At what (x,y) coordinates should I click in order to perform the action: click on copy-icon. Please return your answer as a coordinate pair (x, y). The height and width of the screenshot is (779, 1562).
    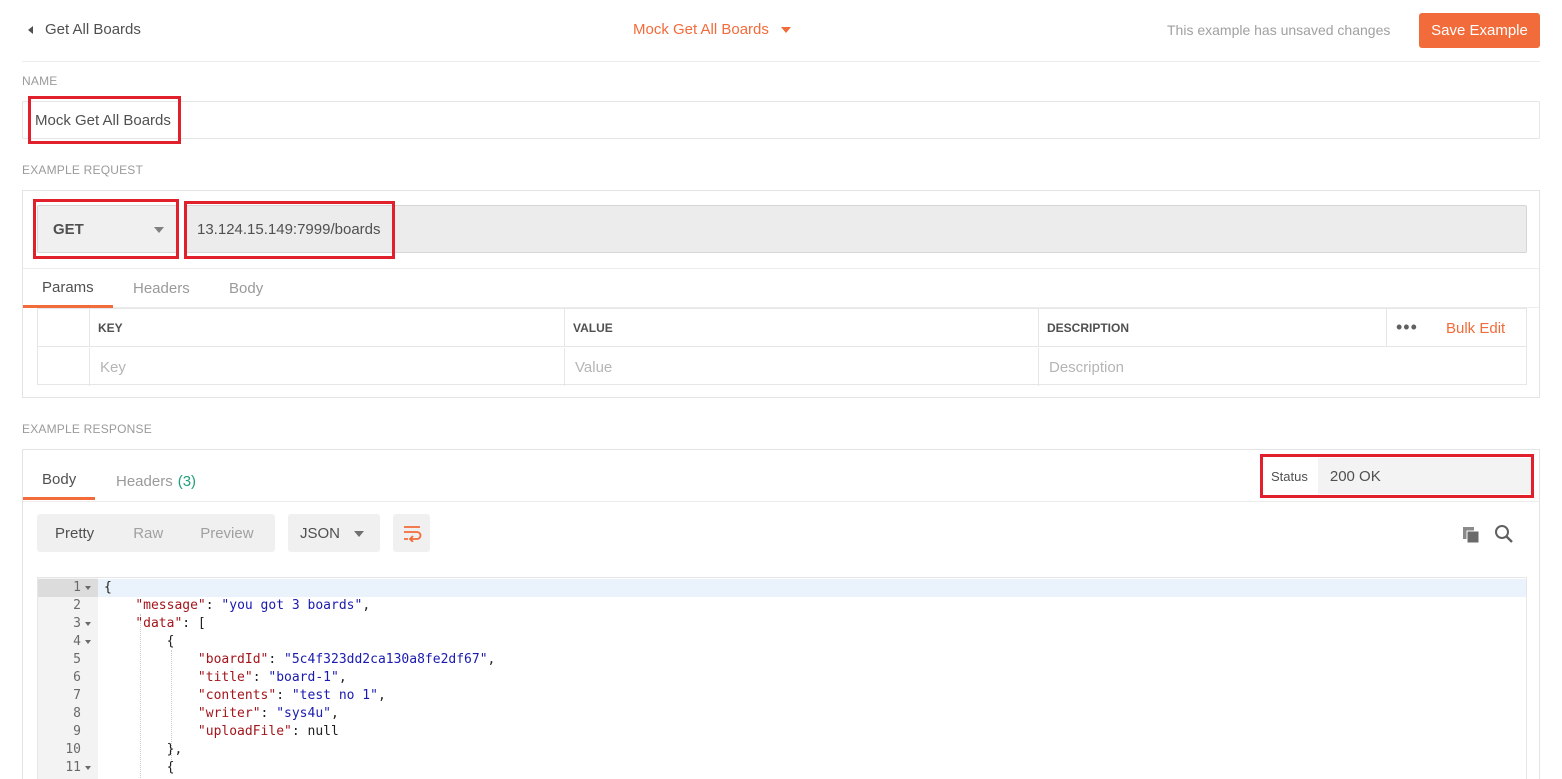
    Looking at the image, I should click on (1471, 536).